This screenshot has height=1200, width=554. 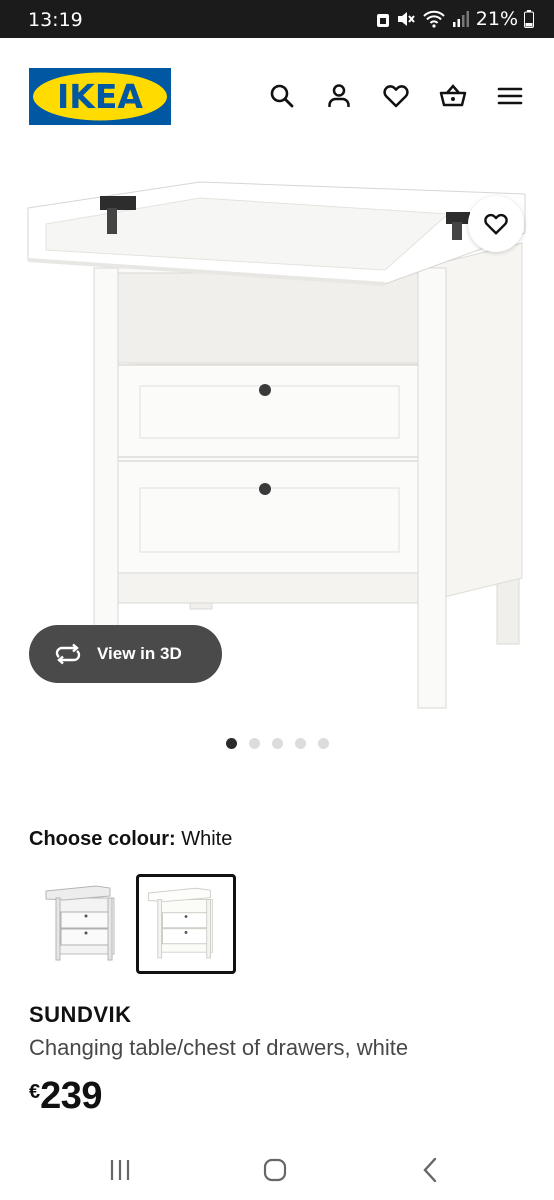 I want to click on colour-option-grey, so click(x=86, y=924).